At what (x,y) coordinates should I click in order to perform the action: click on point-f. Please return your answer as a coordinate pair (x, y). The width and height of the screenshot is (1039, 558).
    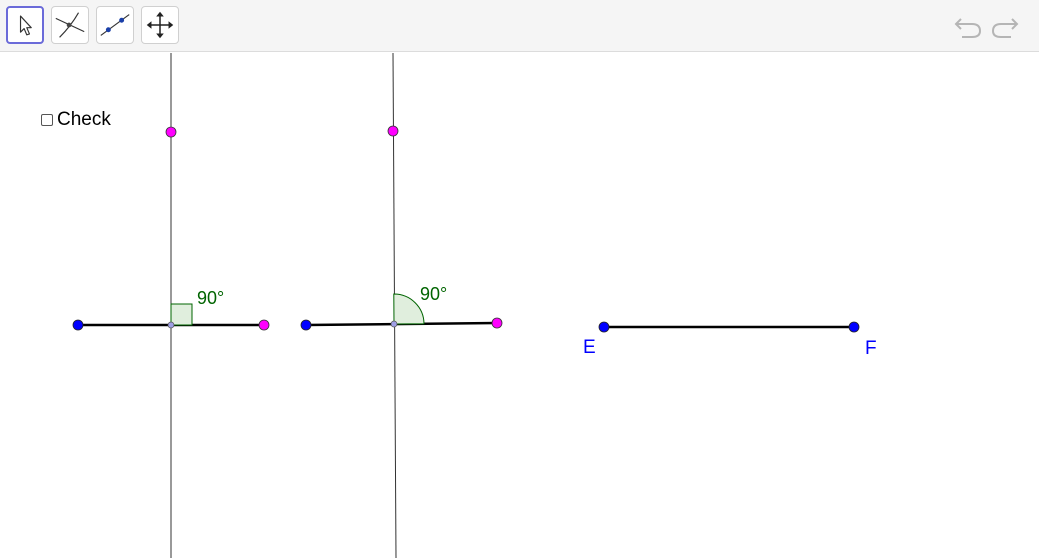
    Looking at the image, I should click on (854, 327).